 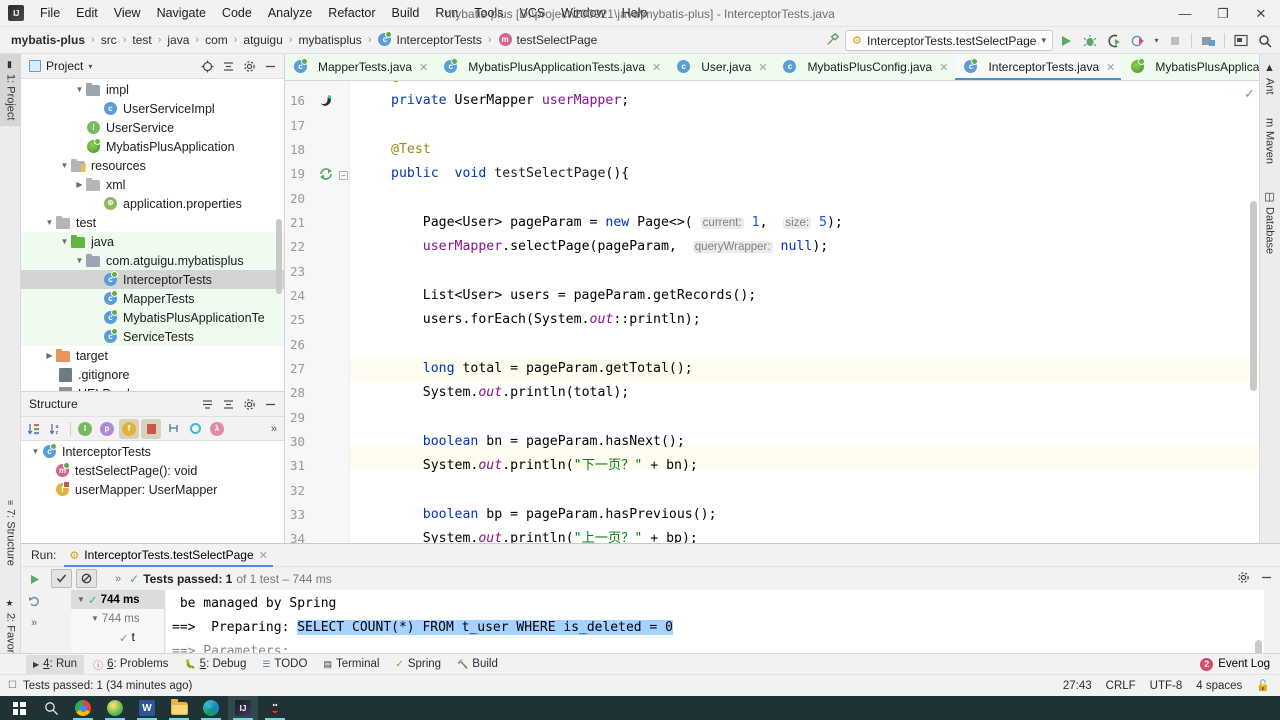 I want to click on run-coverage-icon, so click(x=1114, y=41).